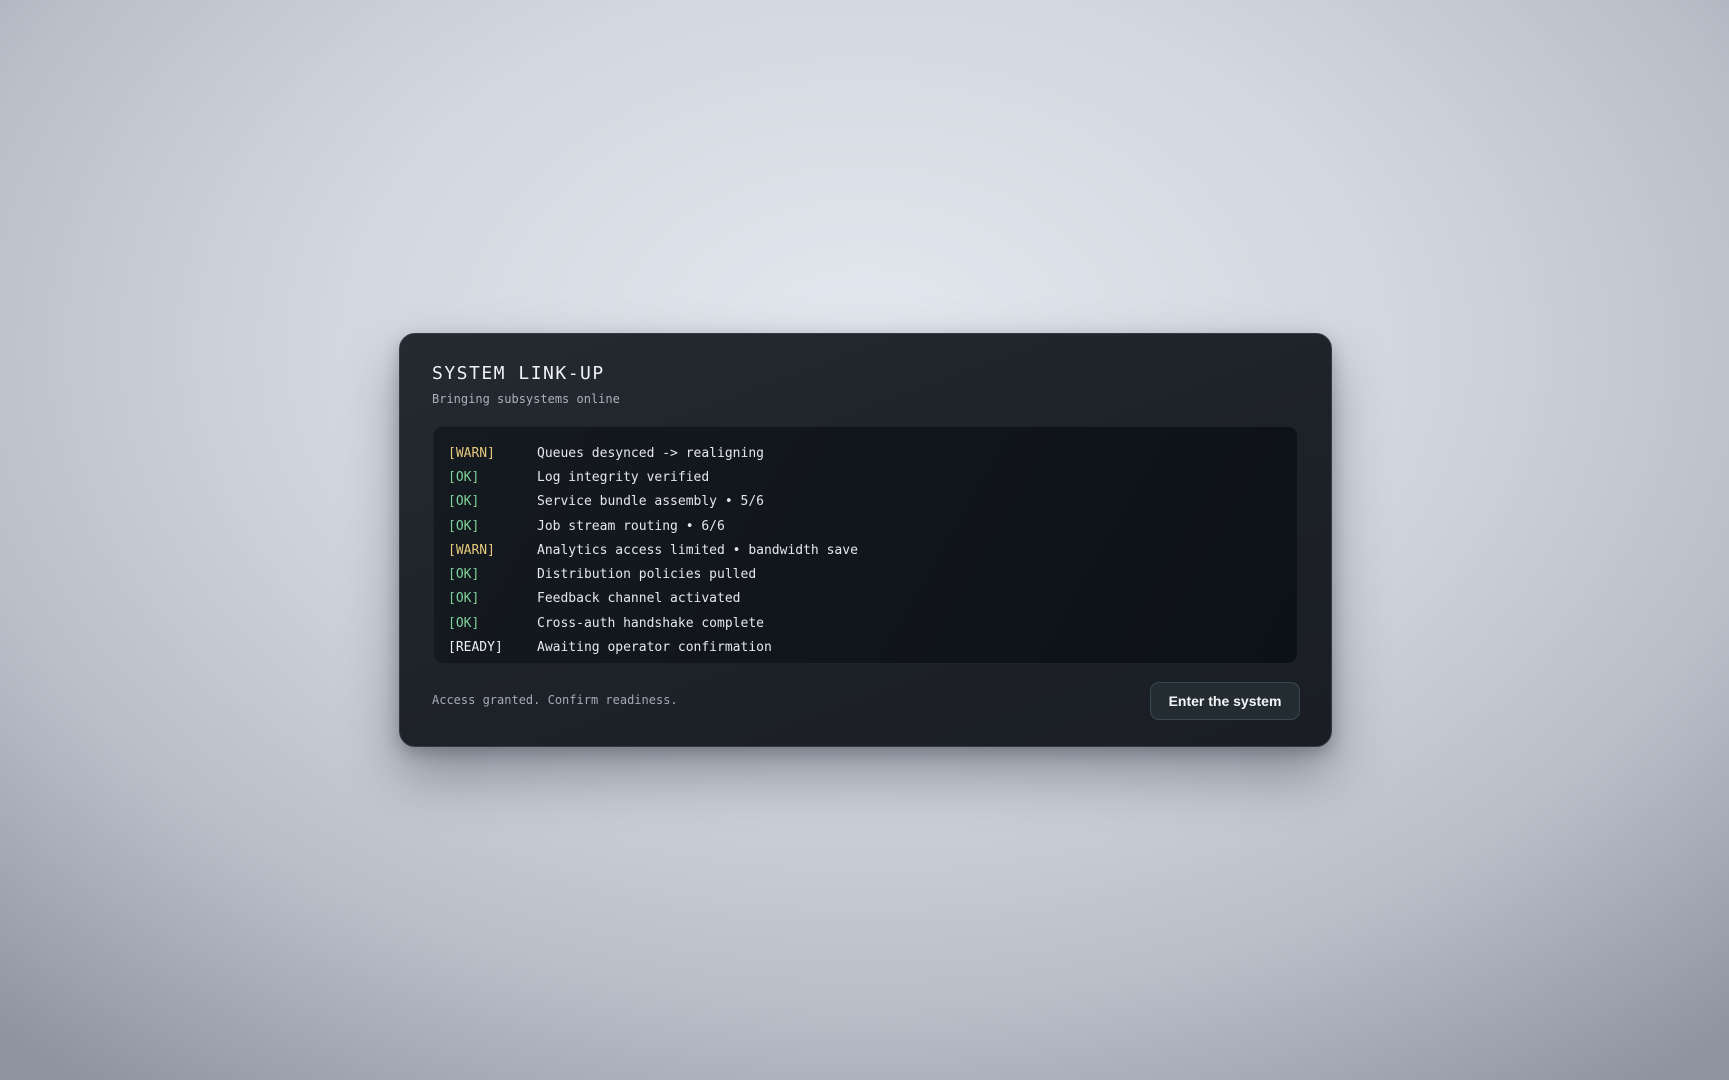 This screenshot has width=1729, height=1080. I want to click on log-line: [OK] Job stream routing • 6/6, so click(865, 526).